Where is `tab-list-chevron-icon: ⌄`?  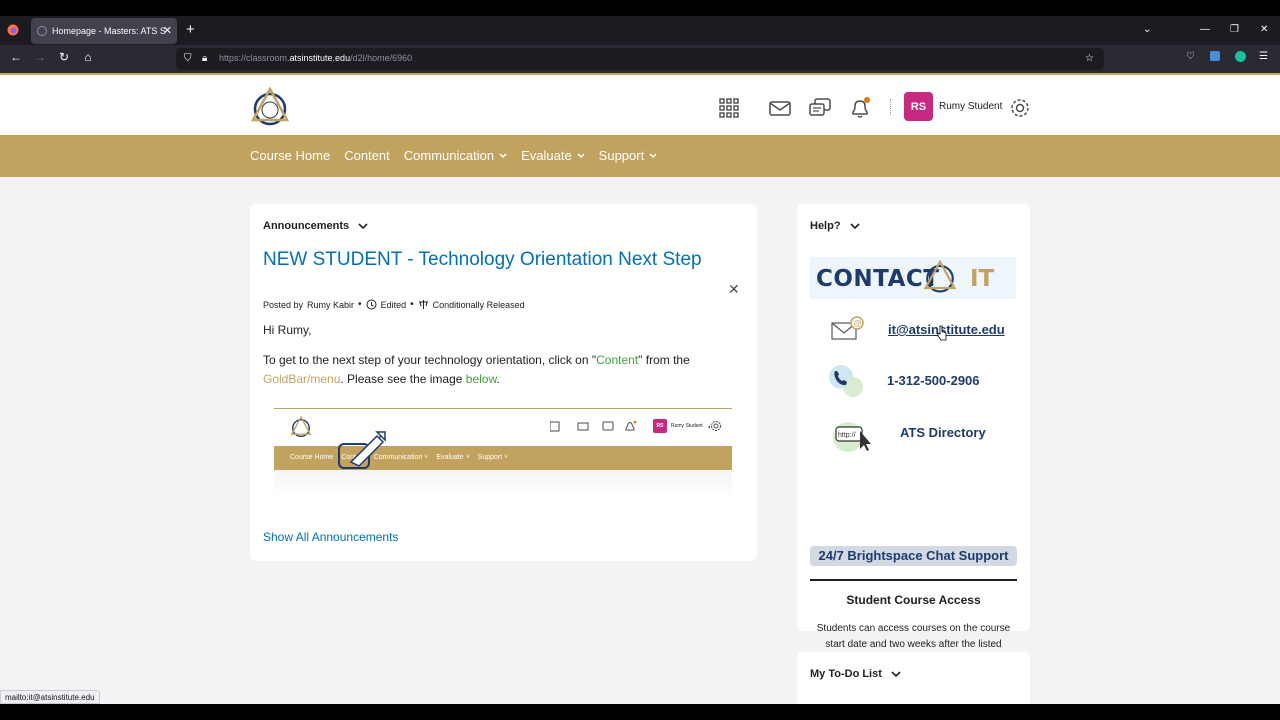
tab-list-chevron-icon: ⌄ is located at coordinates (1147, 29).